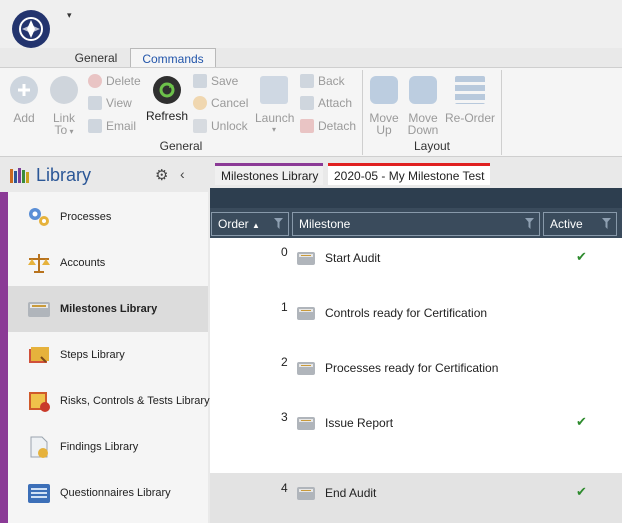  I want to click on view-button: View, so click(110, 103).